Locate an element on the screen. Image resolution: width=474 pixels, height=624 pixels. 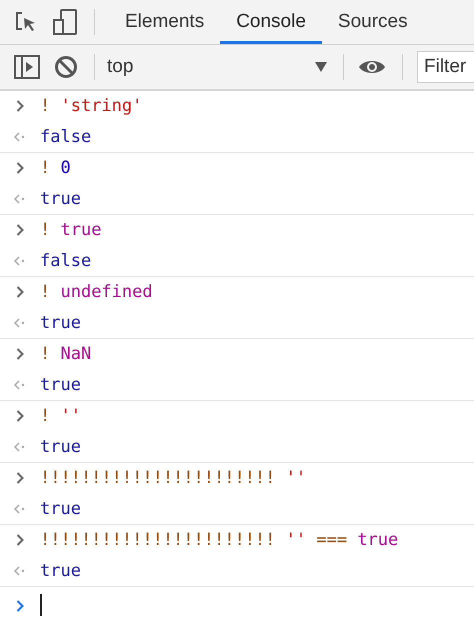
input-code-text: !!!!!!!!!!!!!!!!!!!!!!! '' is located at coordinates (173, 478).